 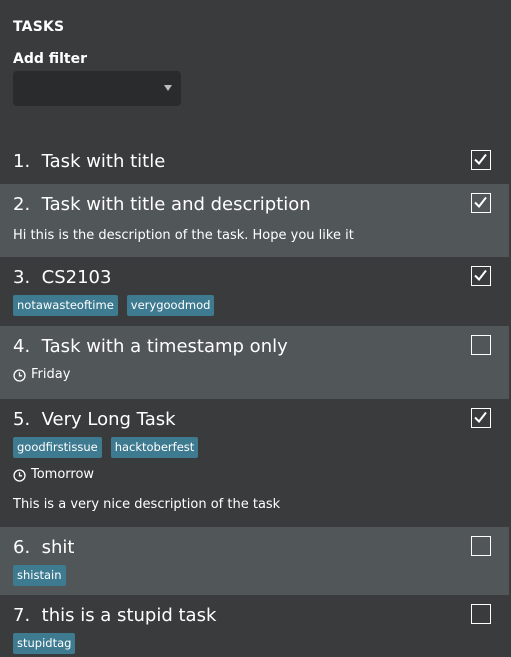 What do you see at coordinates (164, 346) in the screenshot?
I see `task-title: Task with a timestamp only` at bounding box center [164, 346].